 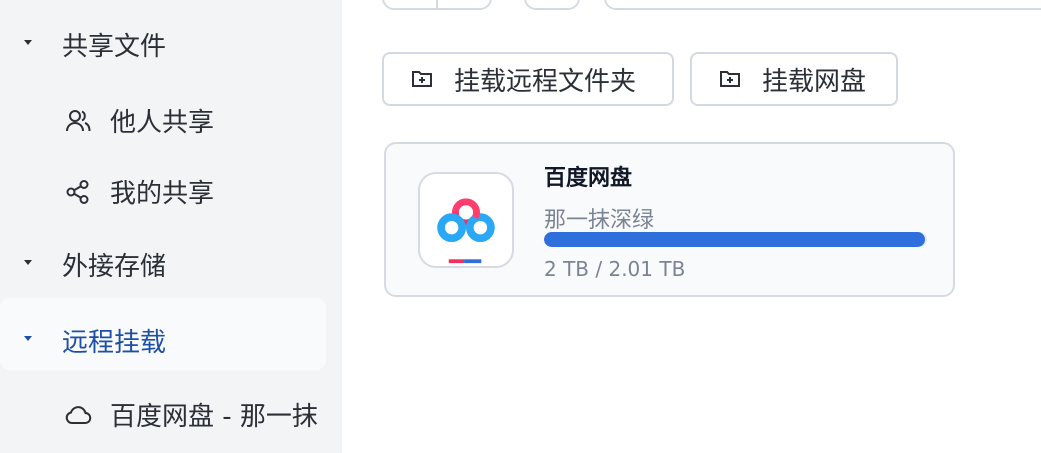 What do you see at coordinates (78, 415) in the screenshot?
I see `cloud-icon` at bounding box center [78, 415].